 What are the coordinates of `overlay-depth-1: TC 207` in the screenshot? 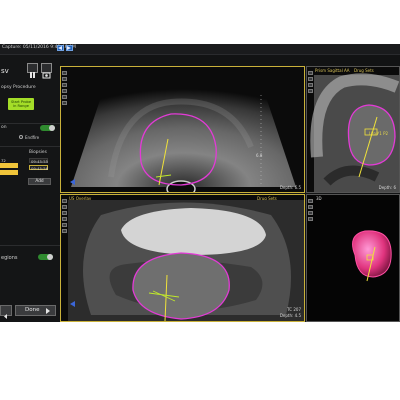 It's located at (294, 309).